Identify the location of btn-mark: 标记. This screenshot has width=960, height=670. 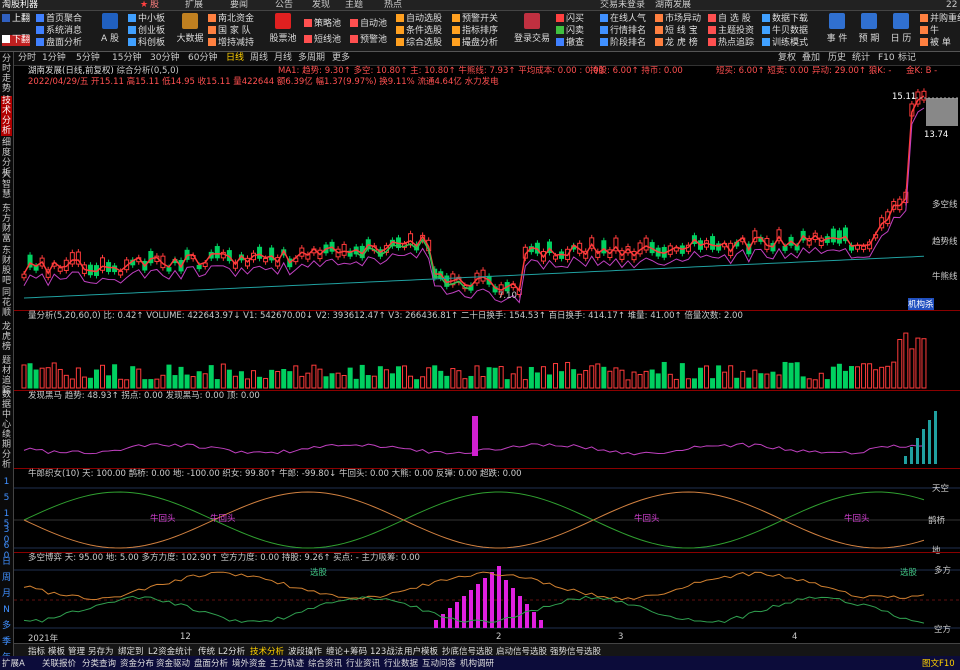
(907, 58).